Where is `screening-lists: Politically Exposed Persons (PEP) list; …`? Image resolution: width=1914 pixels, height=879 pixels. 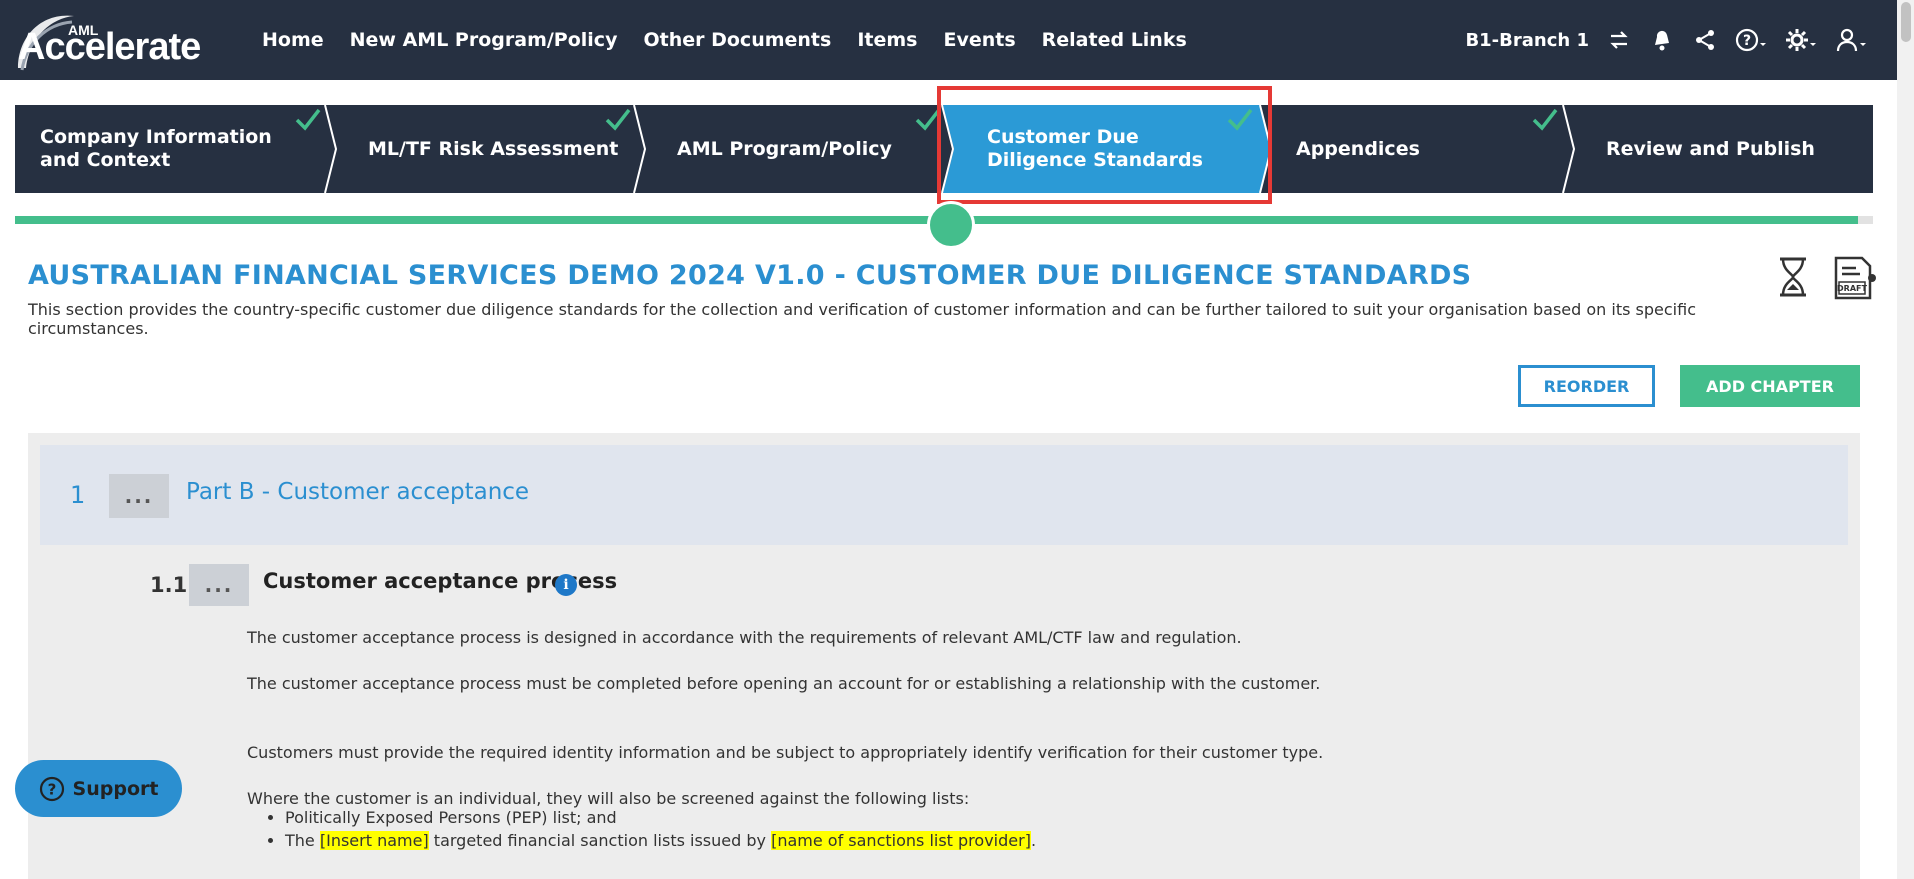 screening-lists: Politically Exposed Persons (PEP) list; … is located at coordinates (641, 829).